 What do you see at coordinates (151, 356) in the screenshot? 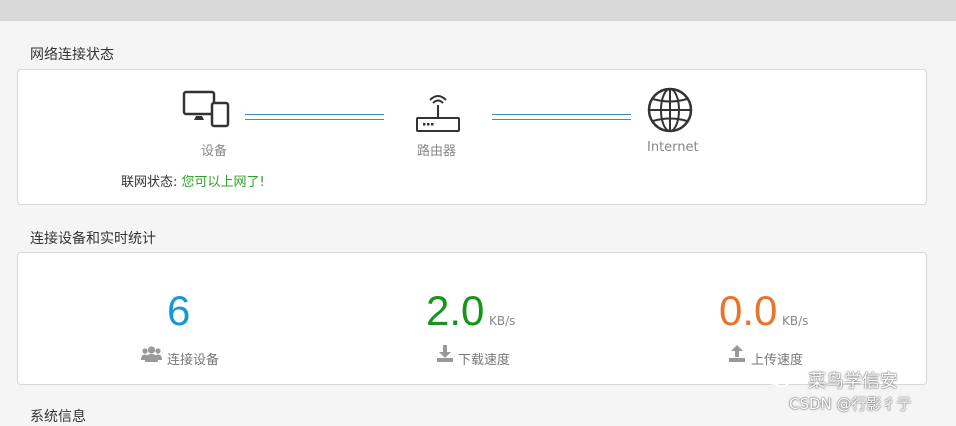
I see `users-icon` at bounding box center [151, 356].